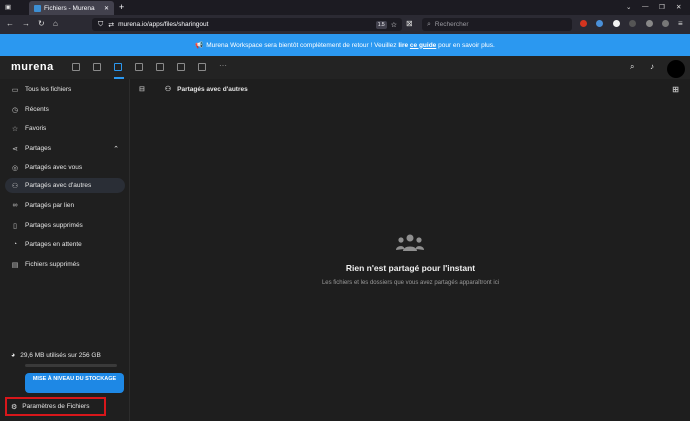 This screenshot has width=690, height=421. Describe the element at coordinates (48, 89) in the screenshot. I see `sidebar-item-label: Tous les fichiers` at that location.